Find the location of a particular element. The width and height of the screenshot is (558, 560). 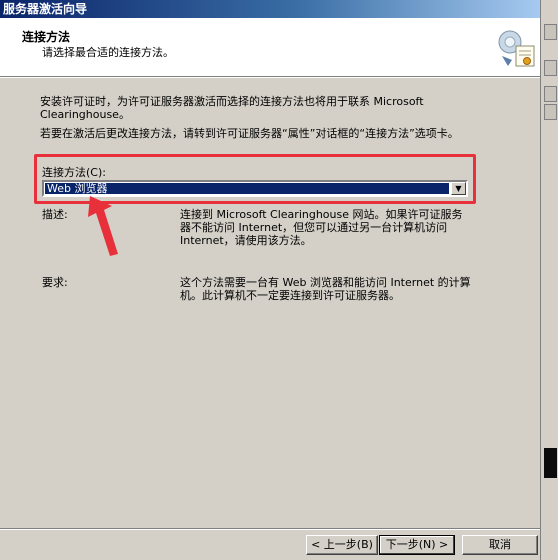

title-bar: 服务器激活向导 is located at coordinates (270, 9).